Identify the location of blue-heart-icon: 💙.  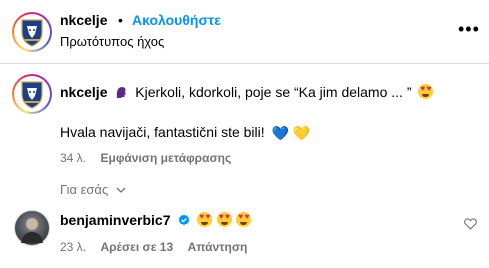
(280, 133).